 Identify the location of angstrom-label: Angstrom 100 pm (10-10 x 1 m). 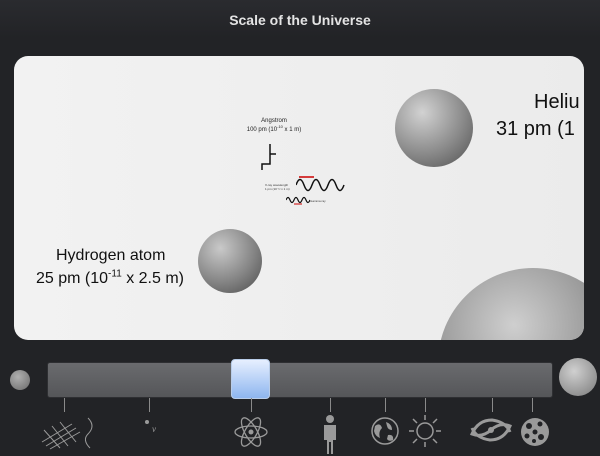
(274, 125).